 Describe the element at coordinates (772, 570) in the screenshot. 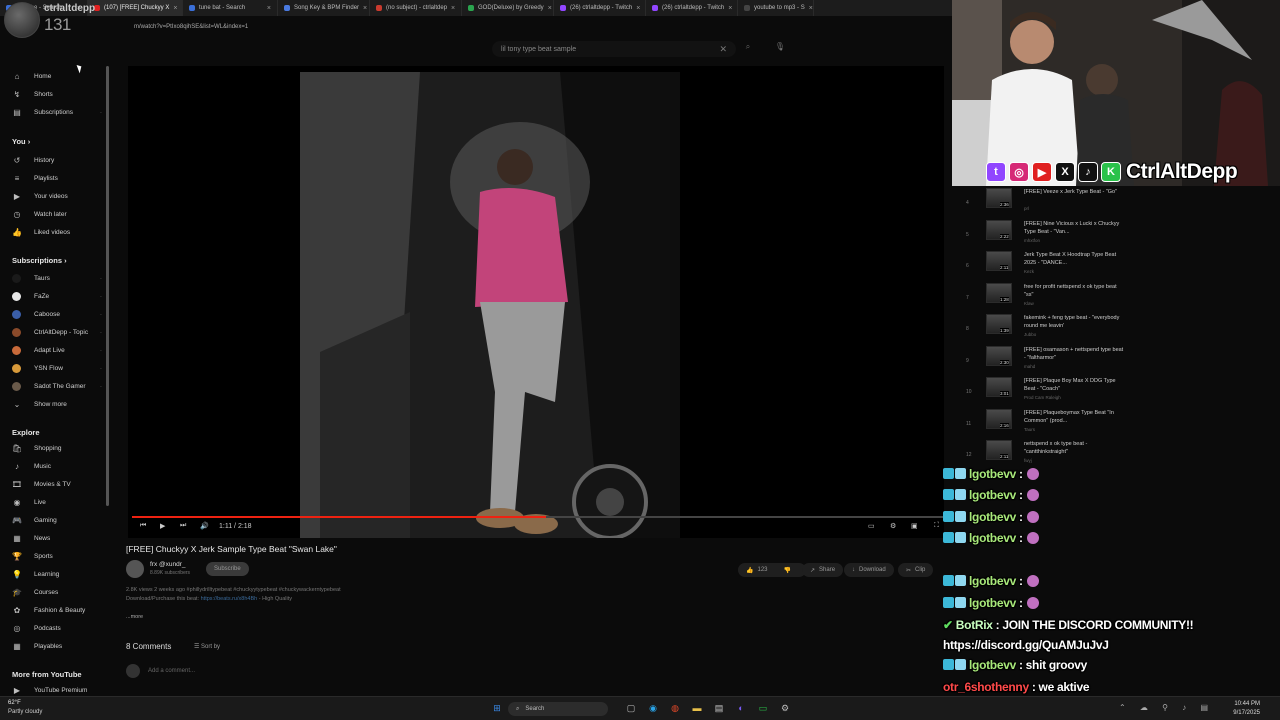

I see `like-dislike-button: 👍 123 👎` at that location.